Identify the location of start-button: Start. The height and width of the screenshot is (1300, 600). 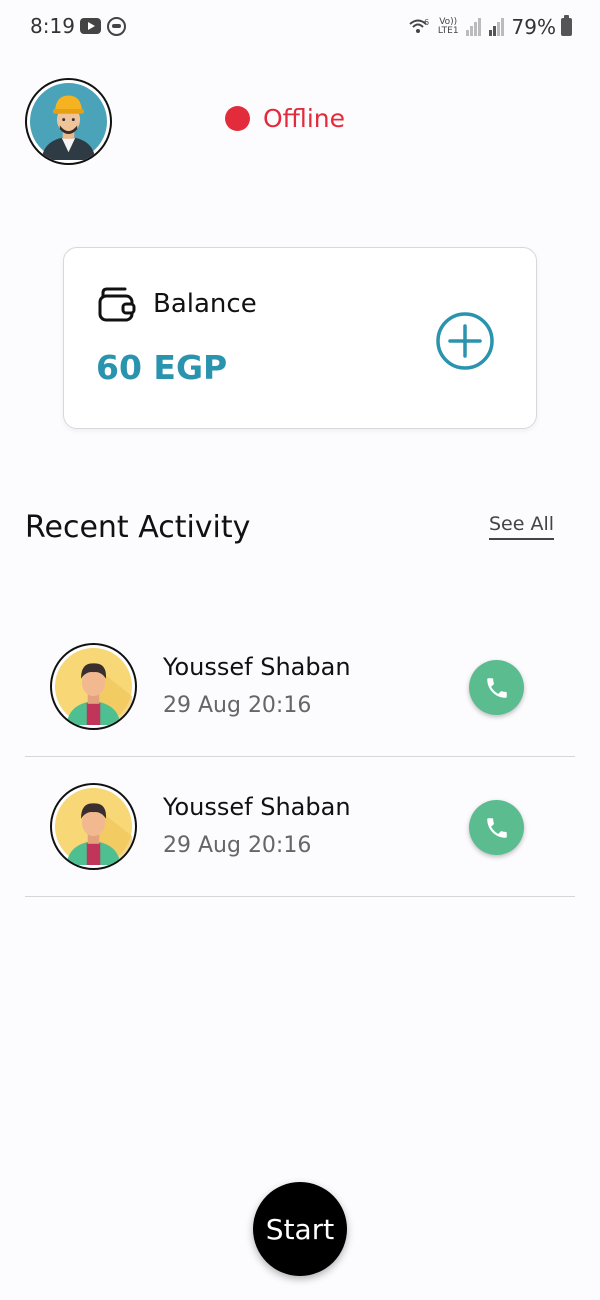
(300, 1229).